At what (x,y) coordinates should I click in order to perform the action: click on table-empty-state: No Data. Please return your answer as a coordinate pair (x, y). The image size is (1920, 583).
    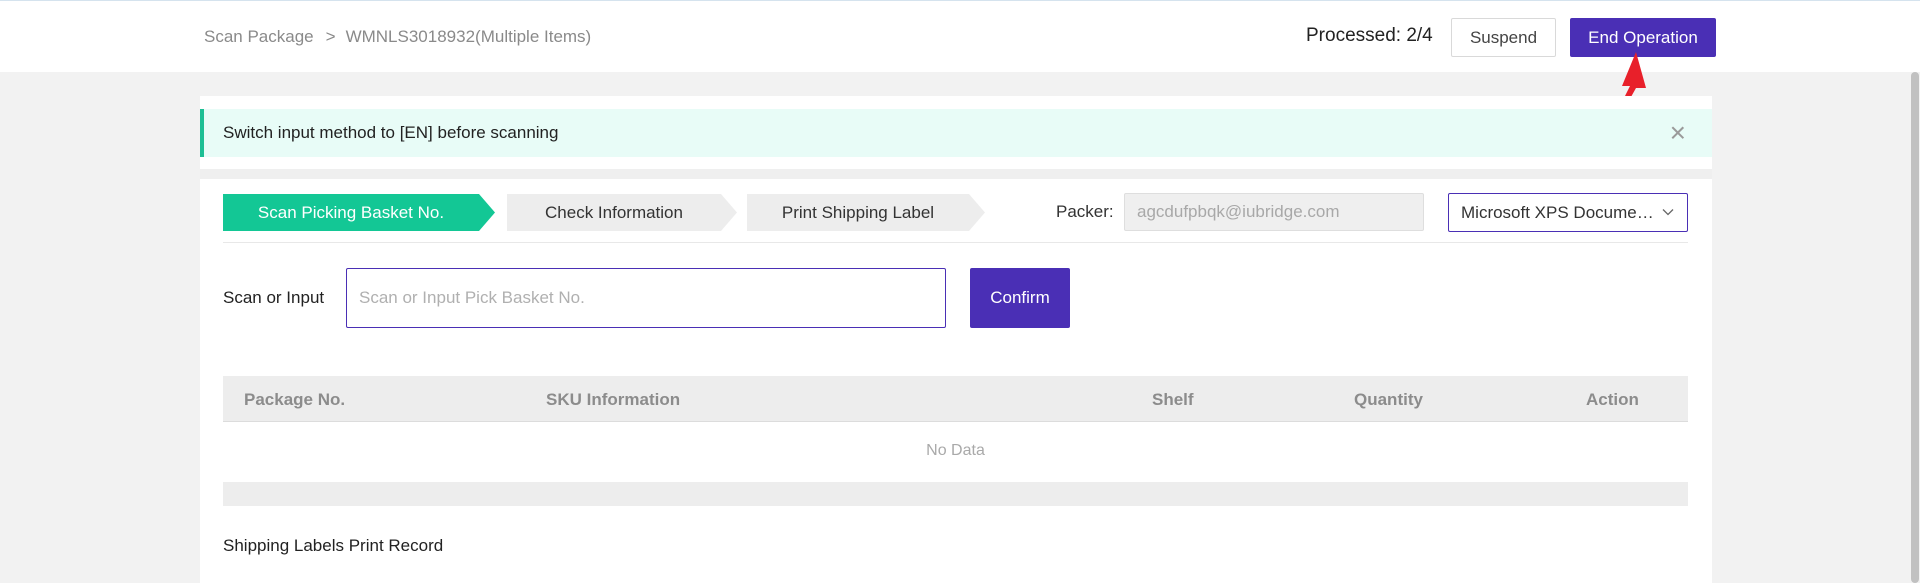
    Looking at the image, I should click on (955, 450).